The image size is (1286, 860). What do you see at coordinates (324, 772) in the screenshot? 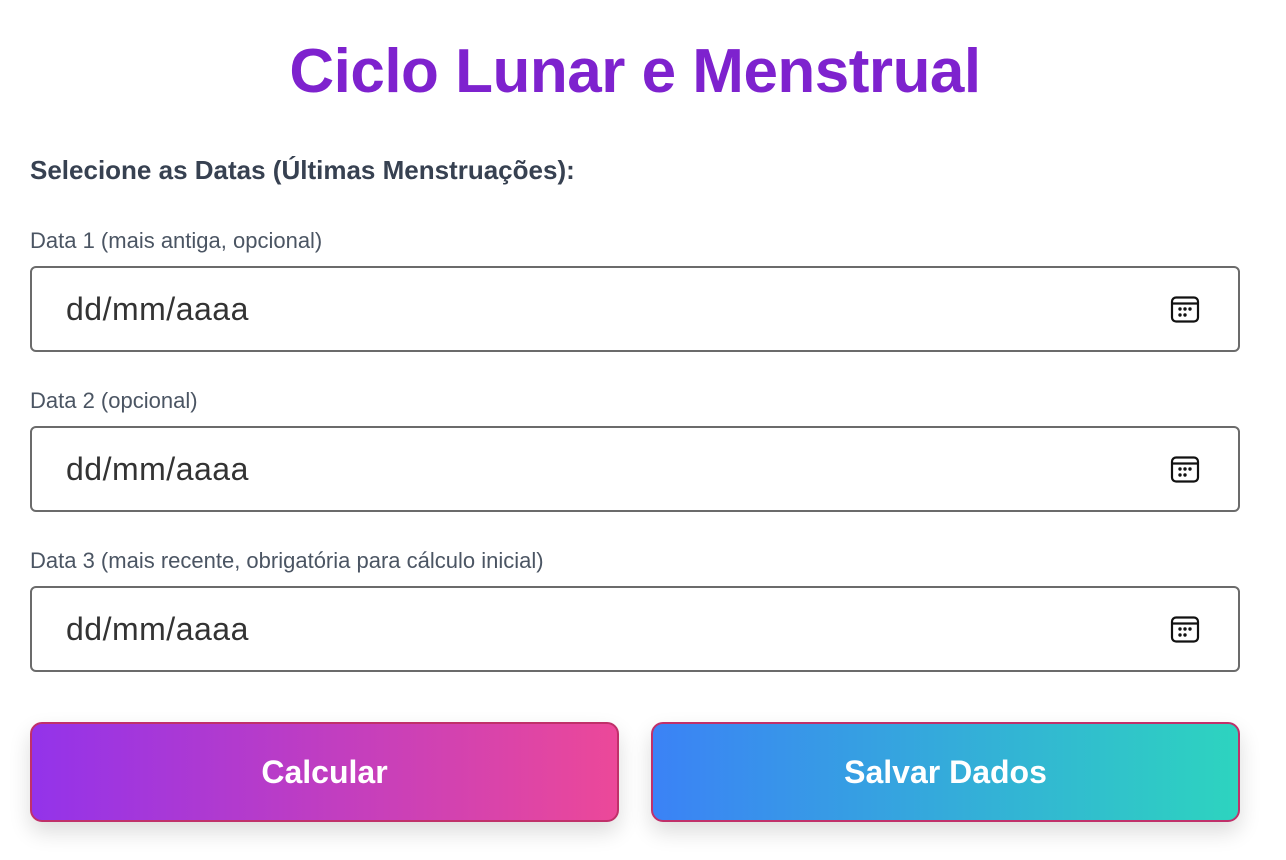
I see `calculate-button: Calcular` at bounding box center [324, 772].